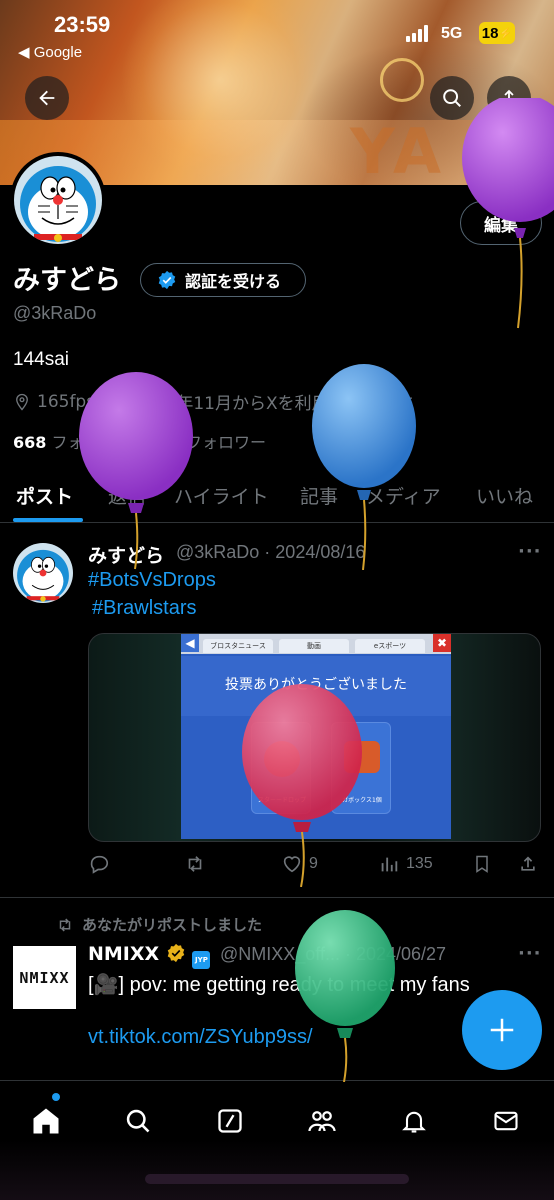  Describe the element at coordinates (201, 960) in the screenshot. I see `affiliate-badge: JYP` at that location.